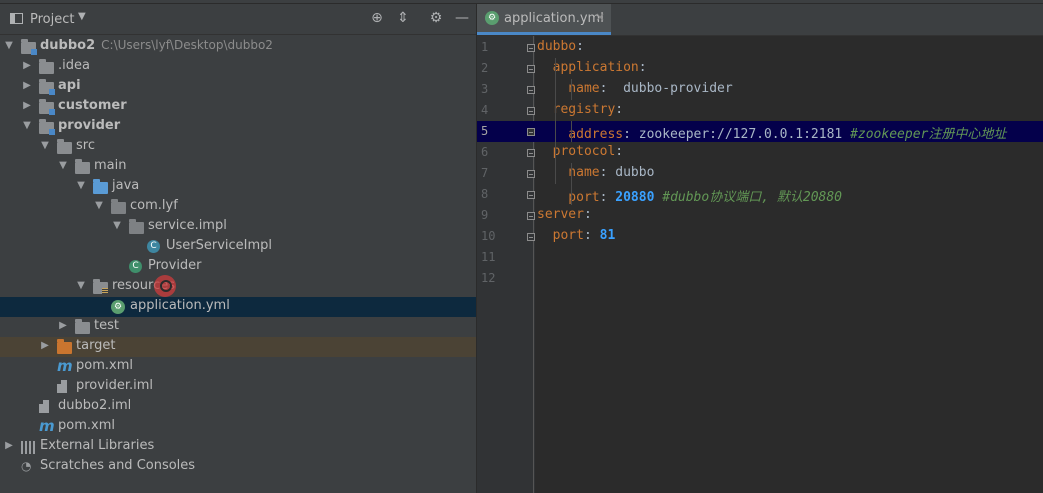 The width and height of the screenshot is (1043, 493). Describe the element at coordinates (238, 467) in the screenshot. I see `tree-item: ◔ Scratches and Consoles` at that location.